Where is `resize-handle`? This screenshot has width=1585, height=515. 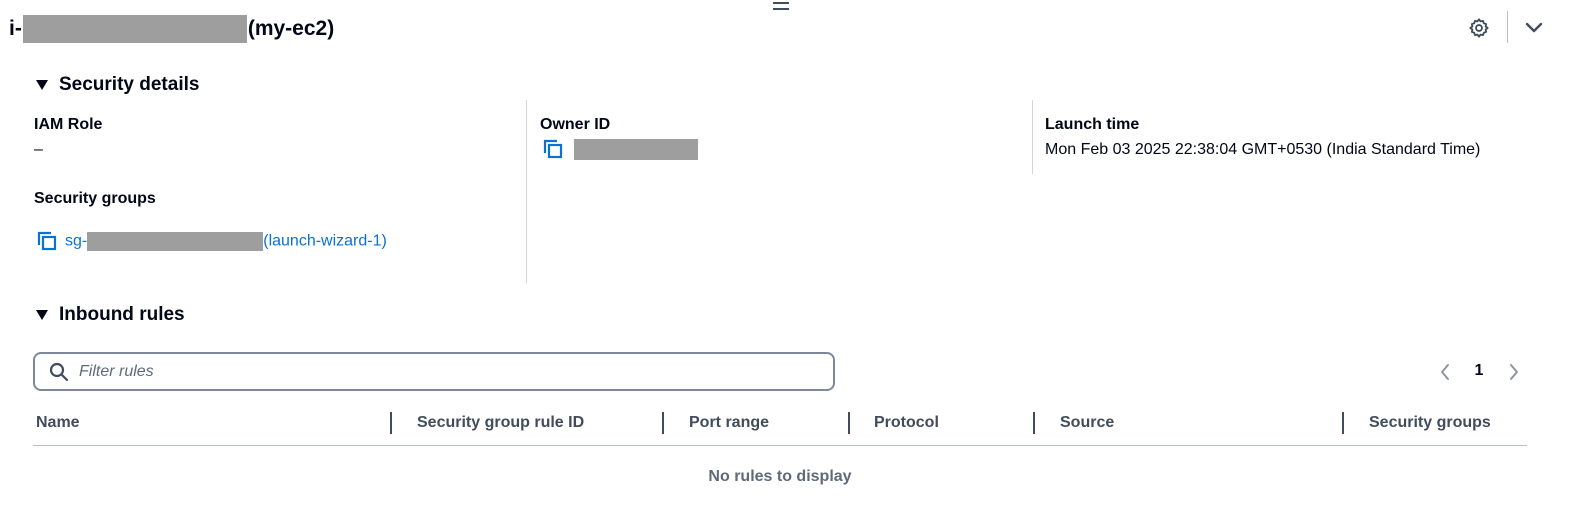
resize-handle is located at coordinates (781, 6).